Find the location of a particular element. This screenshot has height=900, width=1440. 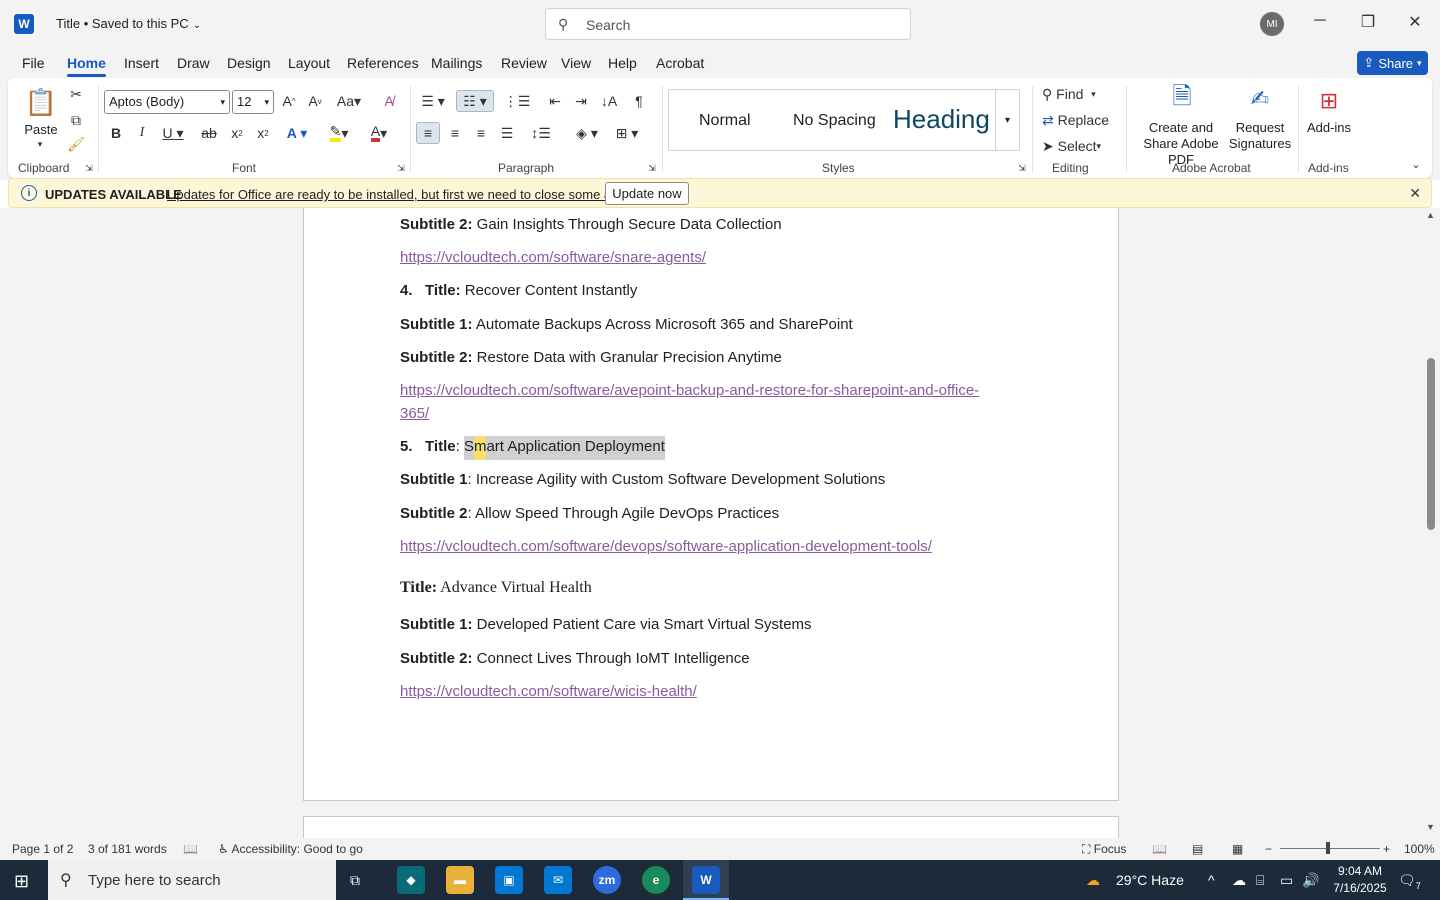

styles-more-icon: ▾ is located at coordinates (1007, 120).